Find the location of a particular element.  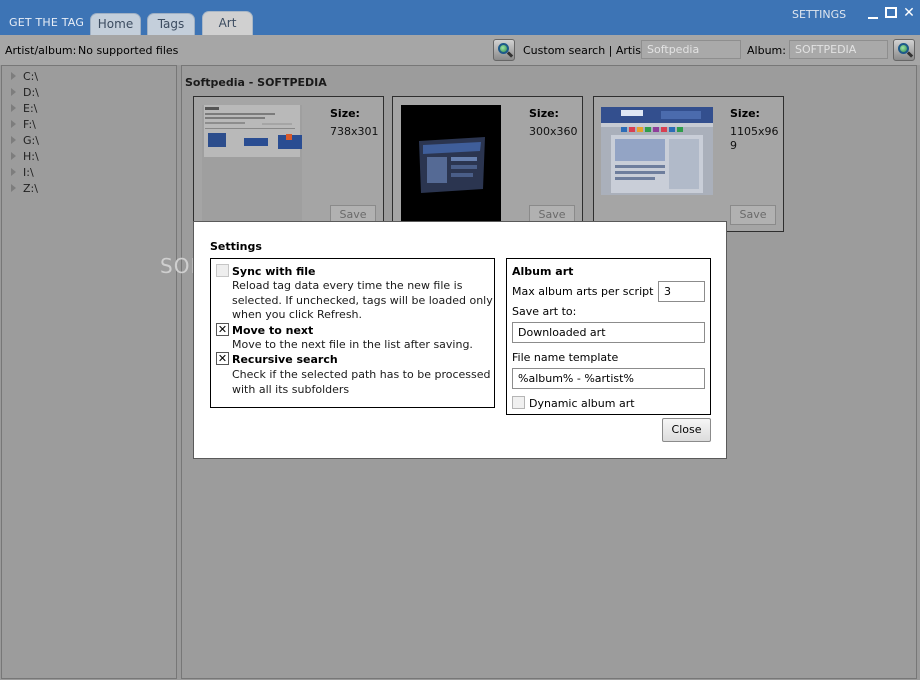

album-input: SOFTPEDIA is located at coordinates (838, 49).